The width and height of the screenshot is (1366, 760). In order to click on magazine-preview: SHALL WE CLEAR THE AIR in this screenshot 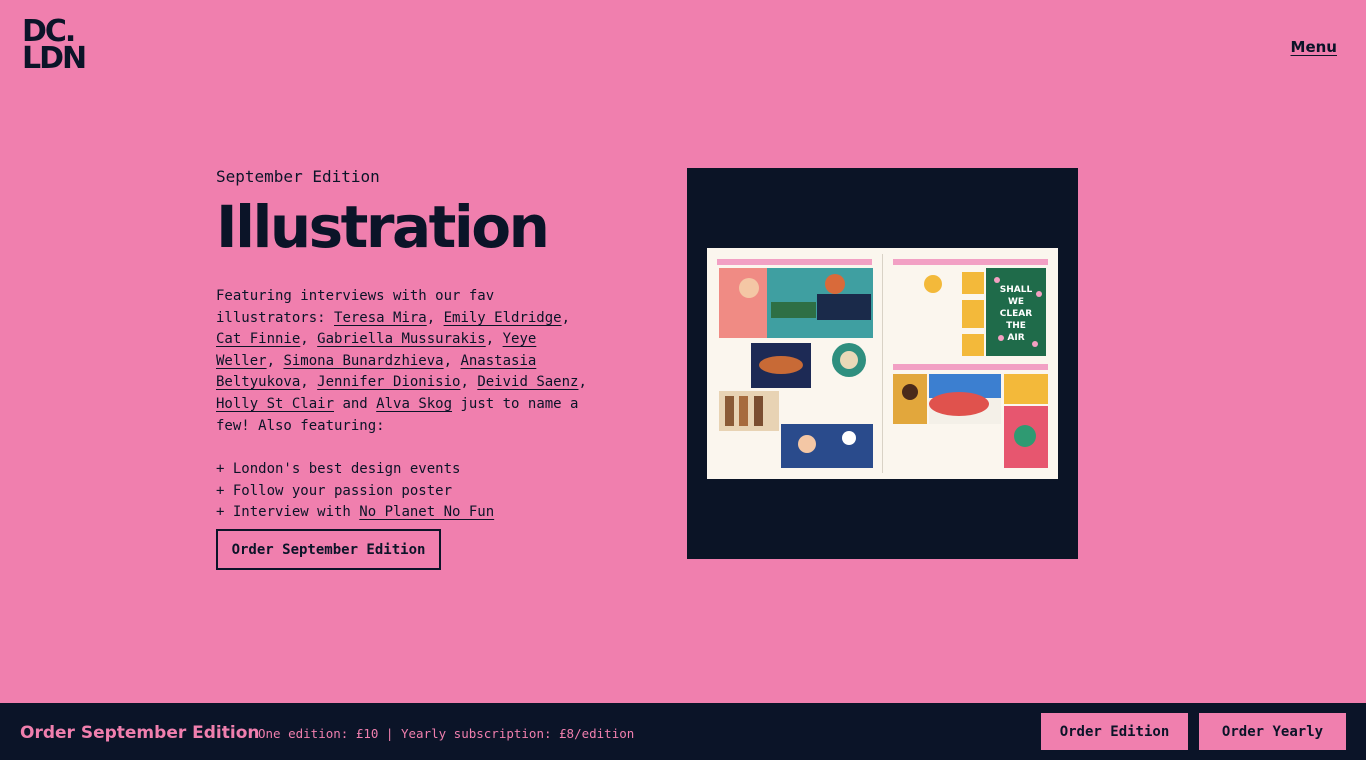, I will do `click(882, 363)`.